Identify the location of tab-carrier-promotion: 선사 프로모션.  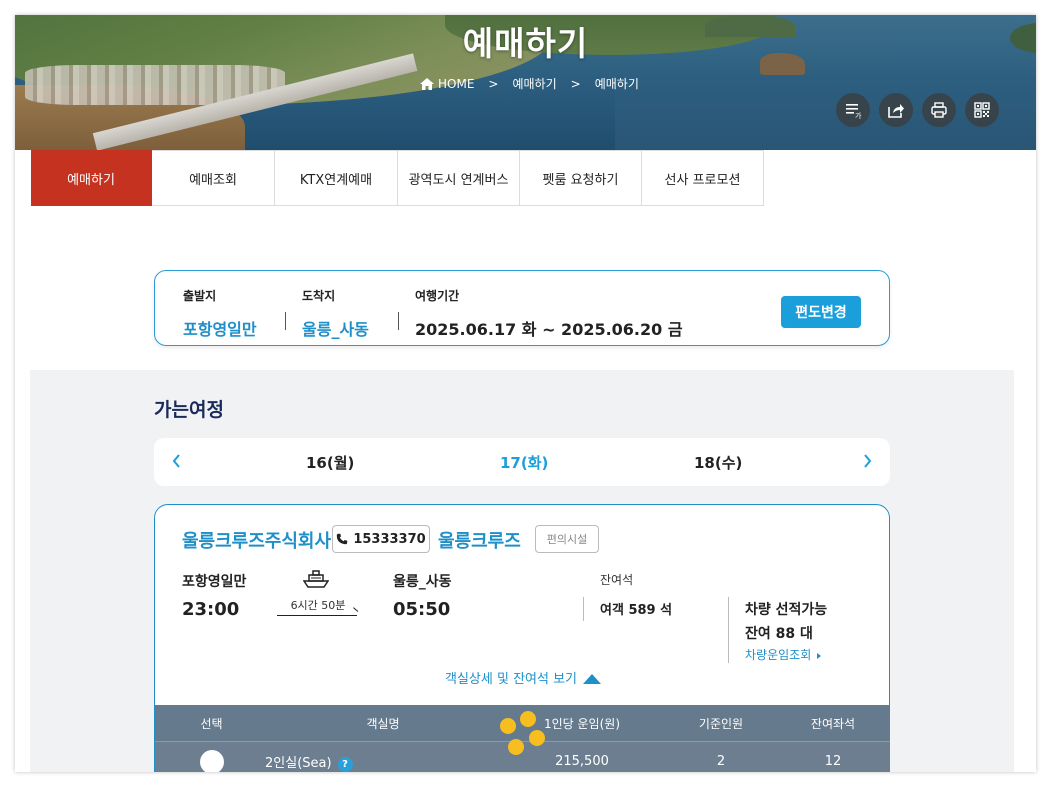
(703, 178).